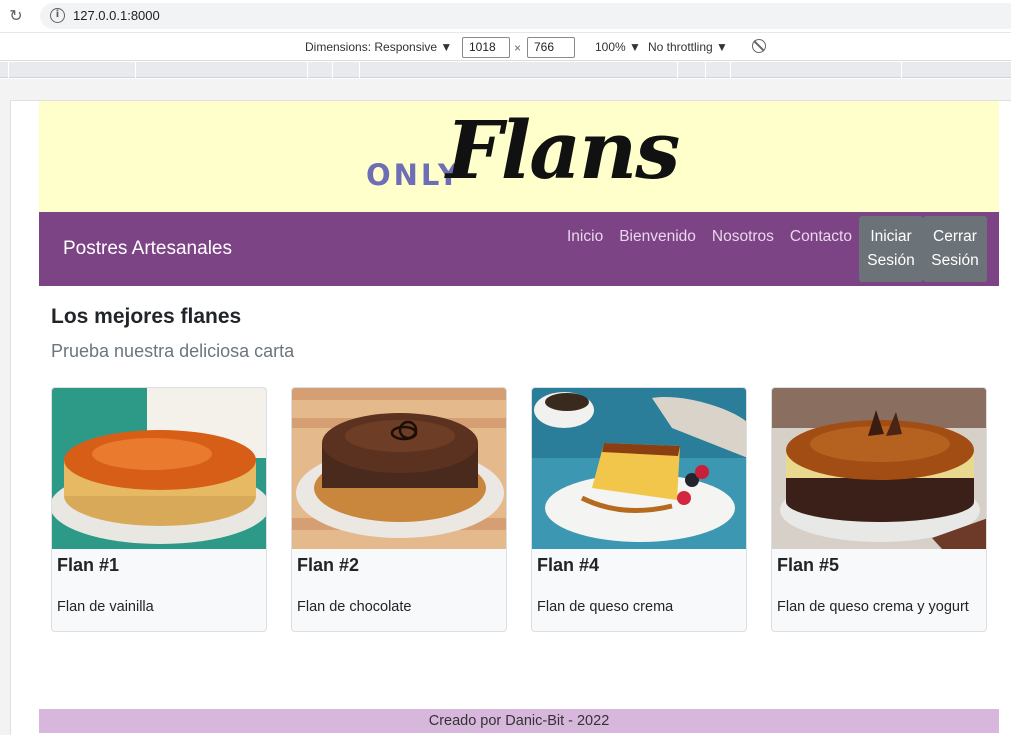  What do you see at coordinates (486, 47) in the screenshot?
I see `width-input: 1018` at bounding box center [486, 47].